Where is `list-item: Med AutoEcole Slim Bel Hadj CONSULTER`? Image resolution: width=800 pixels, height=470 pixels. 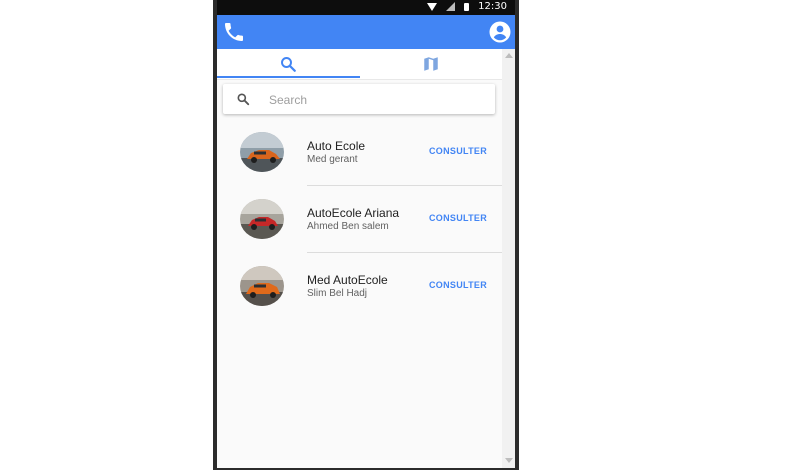 list-item: Med AutoEcole Slim Bel Hadj CONSULTER is located at coordinates (359, 287).